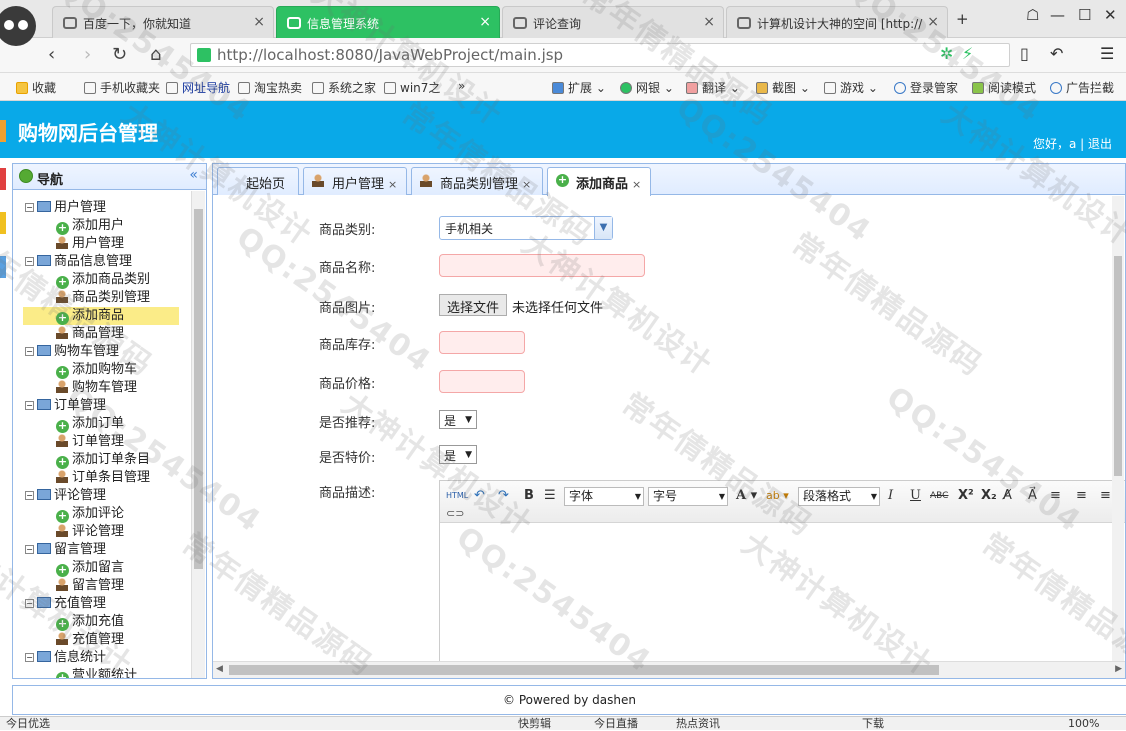 The width and height of the screenshot is (1126, 731). I want to click on forward-icon: ›, so click(87, 54).